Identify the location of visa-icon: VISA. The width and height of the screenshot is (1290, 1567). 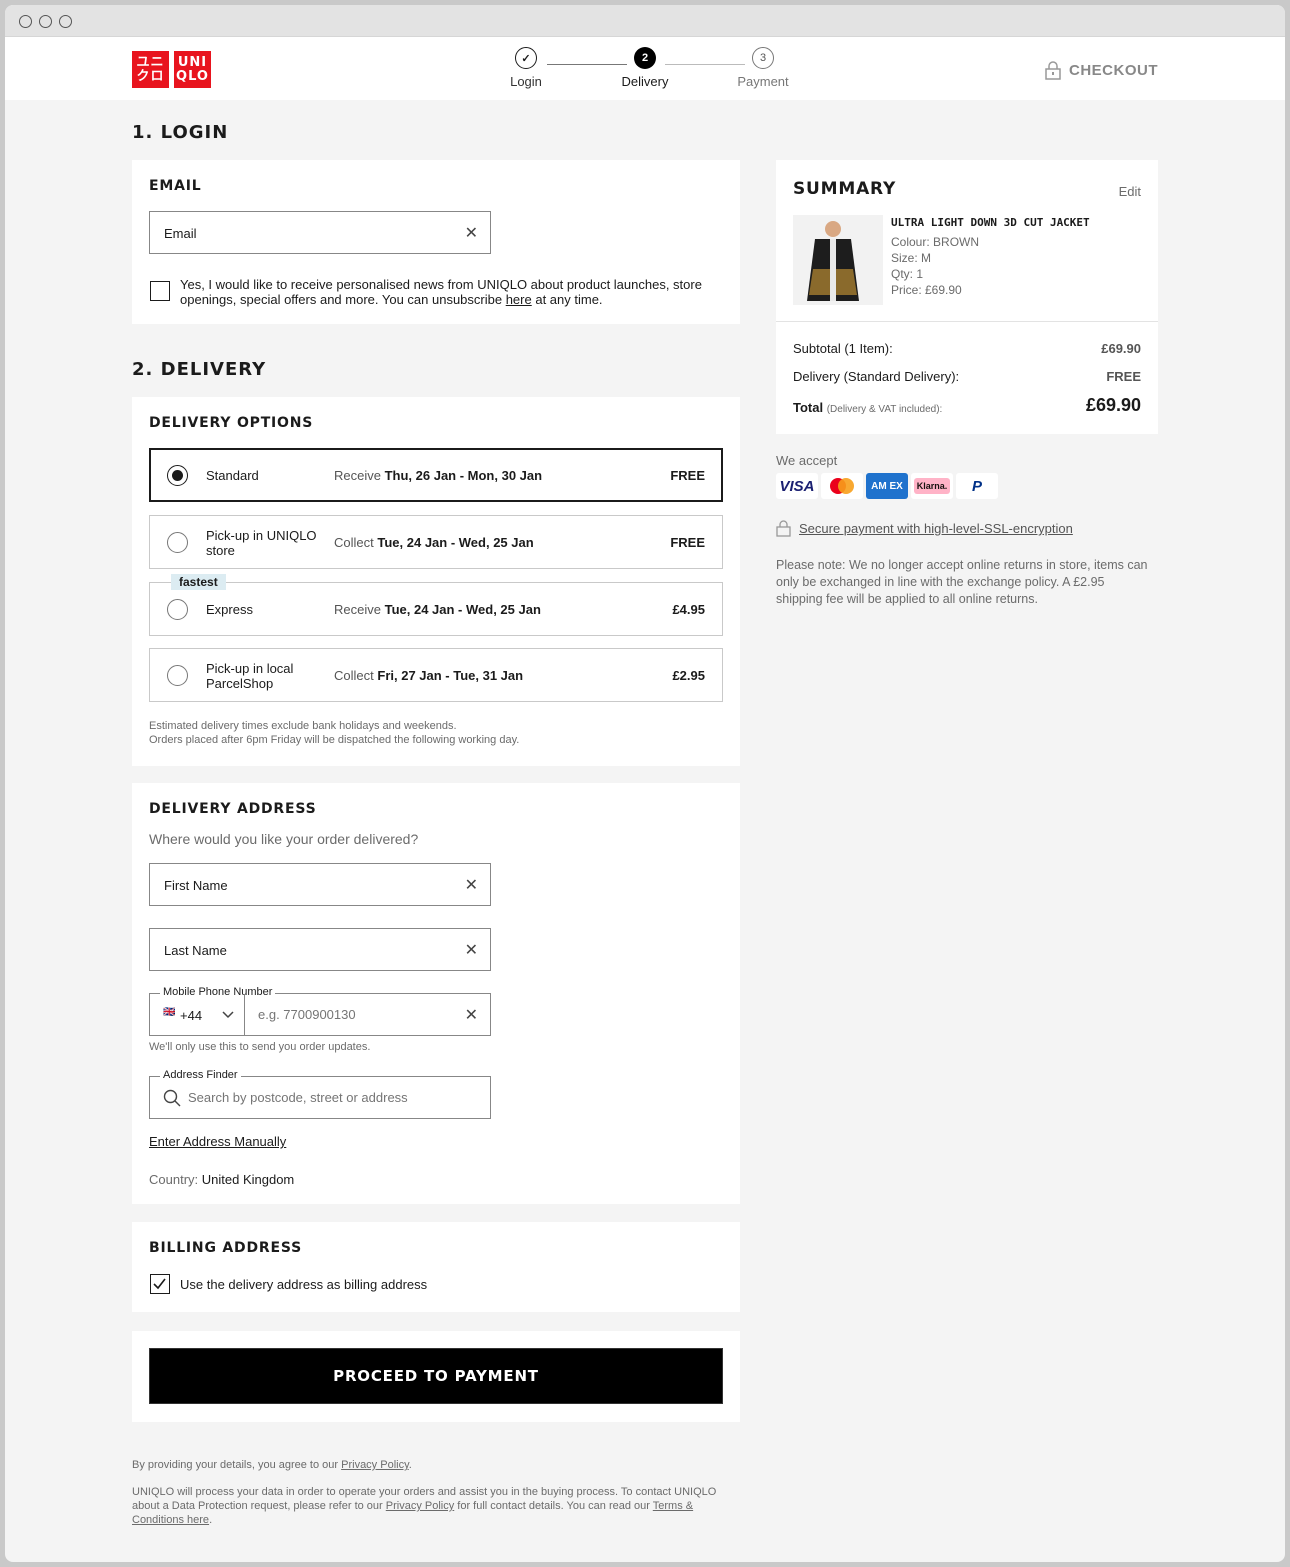
(797, 486).